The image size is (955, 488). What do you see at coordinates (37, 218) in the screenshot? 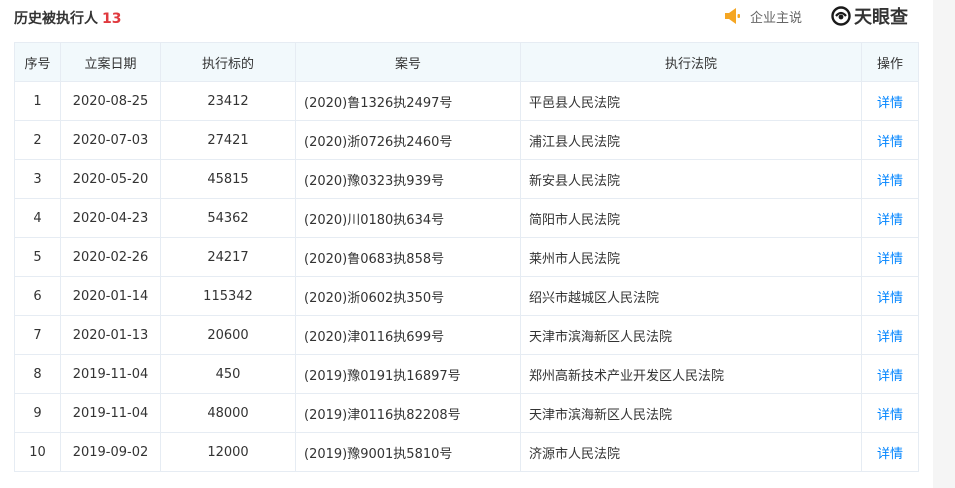
I see `cell-no: 4` at bounding box center [37, 218].